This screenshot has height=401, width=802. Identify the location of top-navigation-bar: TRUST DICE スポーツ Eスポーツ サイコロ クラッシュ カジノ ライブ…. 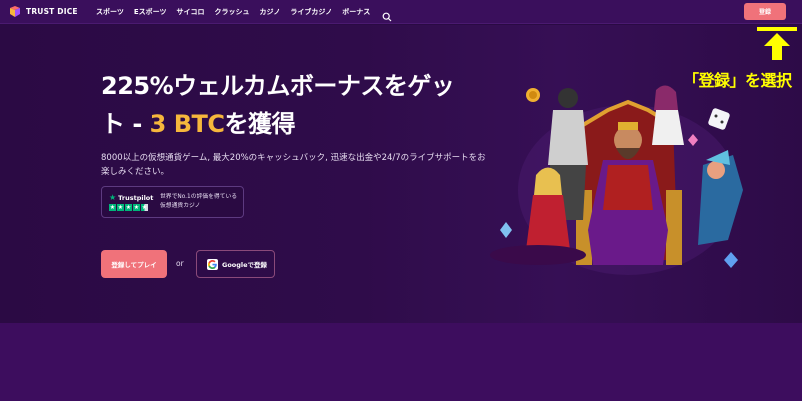
(401, 12).